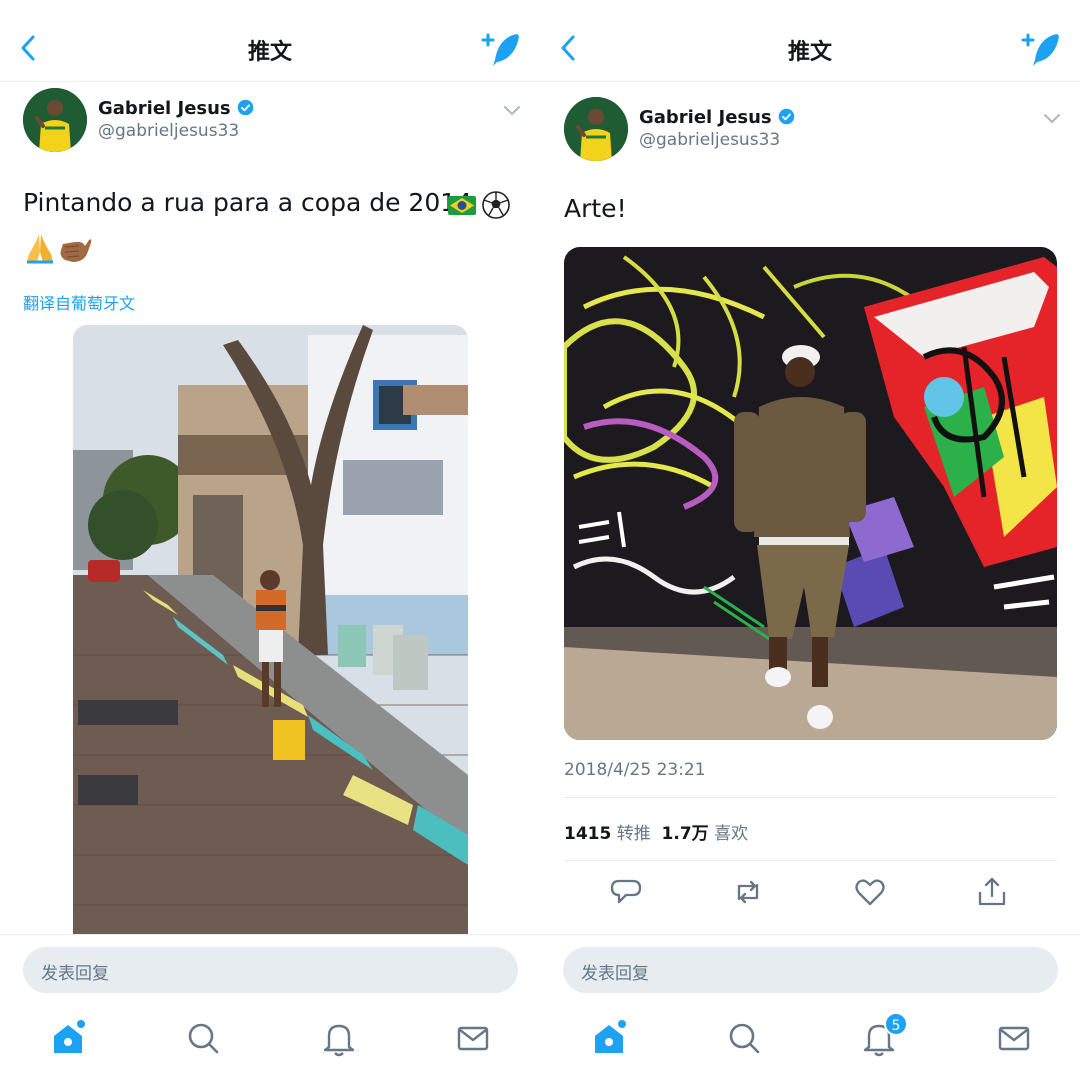  What do you see at coordinates (633, 834) in the screenshot?
I see `retweet-label: 转推` at bounding box center [633, 834].